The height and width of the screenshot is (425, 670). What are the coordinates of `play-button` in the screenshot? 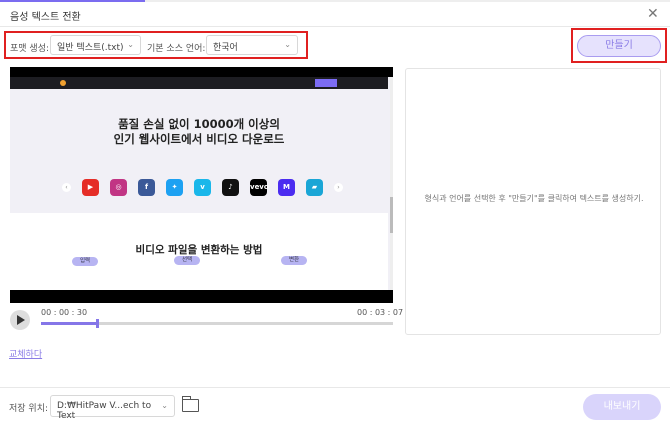 It's located at (20, 320).